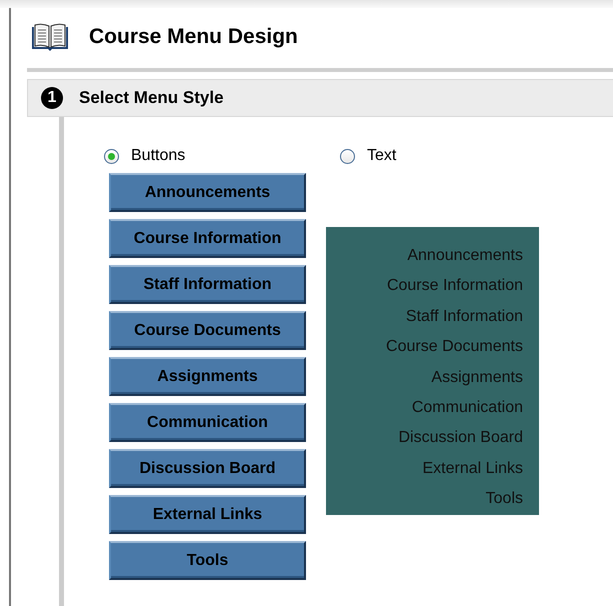  I want to click on menu-link: Tools, so click(504, 499).